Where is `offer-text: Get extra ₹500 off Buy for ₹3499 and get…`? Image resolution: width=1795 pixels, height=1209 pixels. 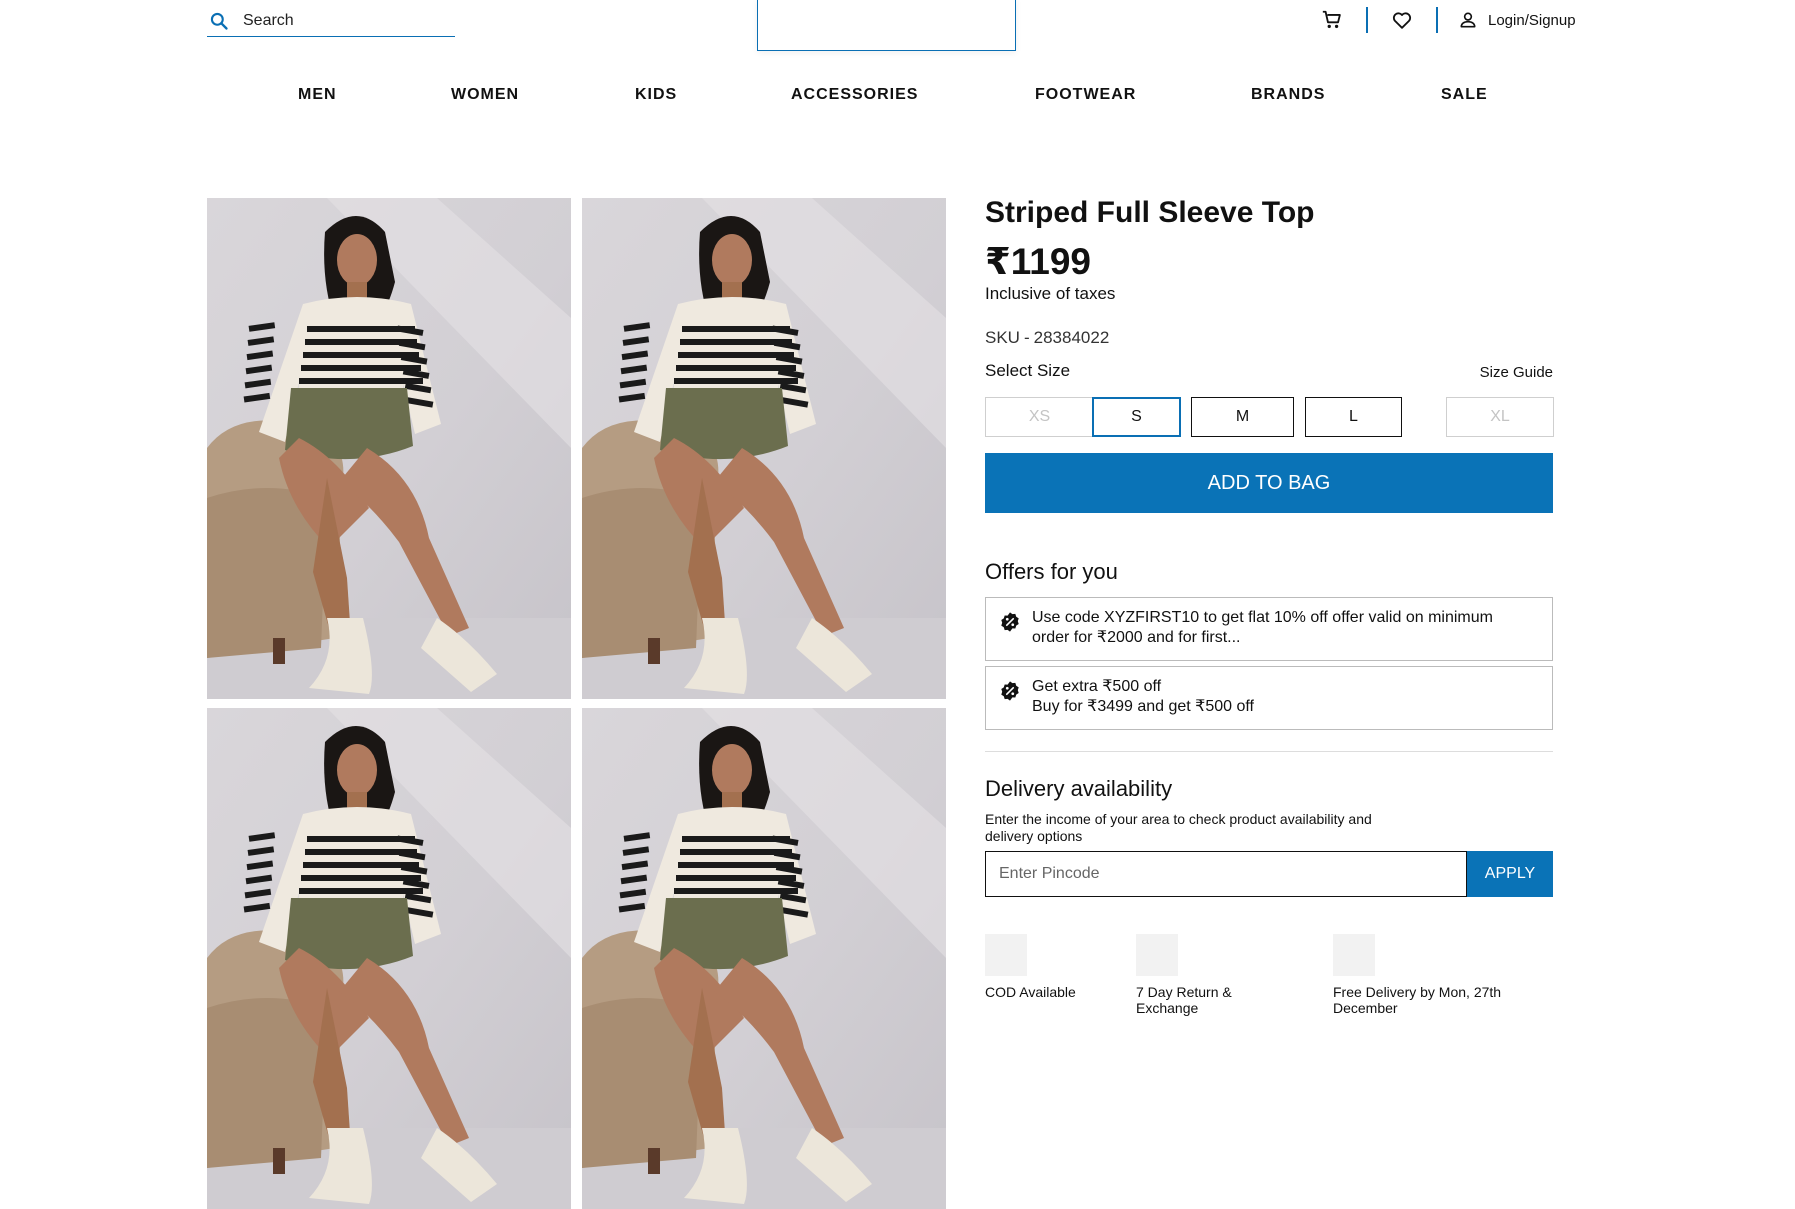
offer-text: Get extra ₹500 off Buy for ₹3499 and get… is located at coordinates (1282, 697).